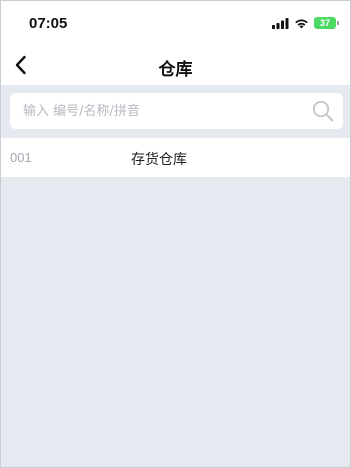 The height and width of the screenshot is (468, 351). What do you see at coordinates (159, 160) in the screenshot?
I see `warehouse-name: 存货仓库` at bounding box center [159, 160].